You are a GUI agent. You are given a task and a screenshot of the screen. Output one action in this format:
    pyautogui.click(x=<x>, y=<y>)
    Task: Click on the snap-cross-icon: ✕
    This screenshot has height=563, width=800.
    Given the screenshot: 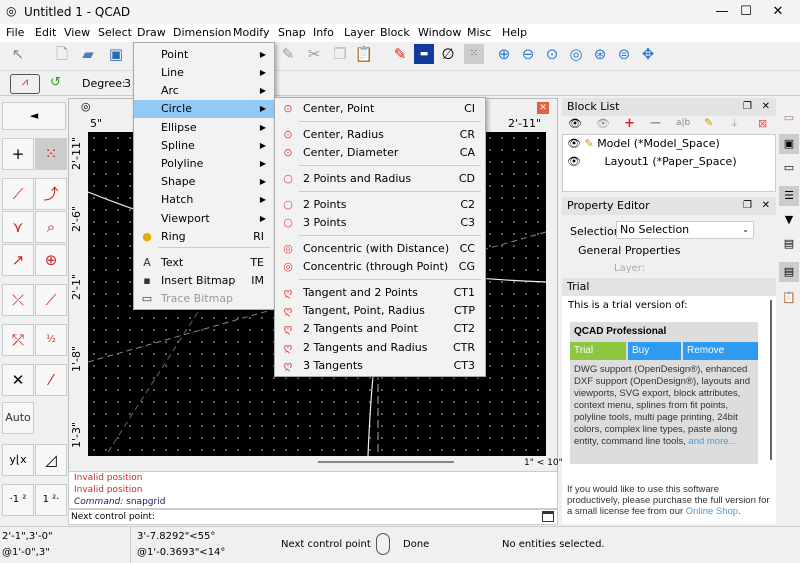 What is the action you would take?
    pyautogui.click(x=18, y=380)
    